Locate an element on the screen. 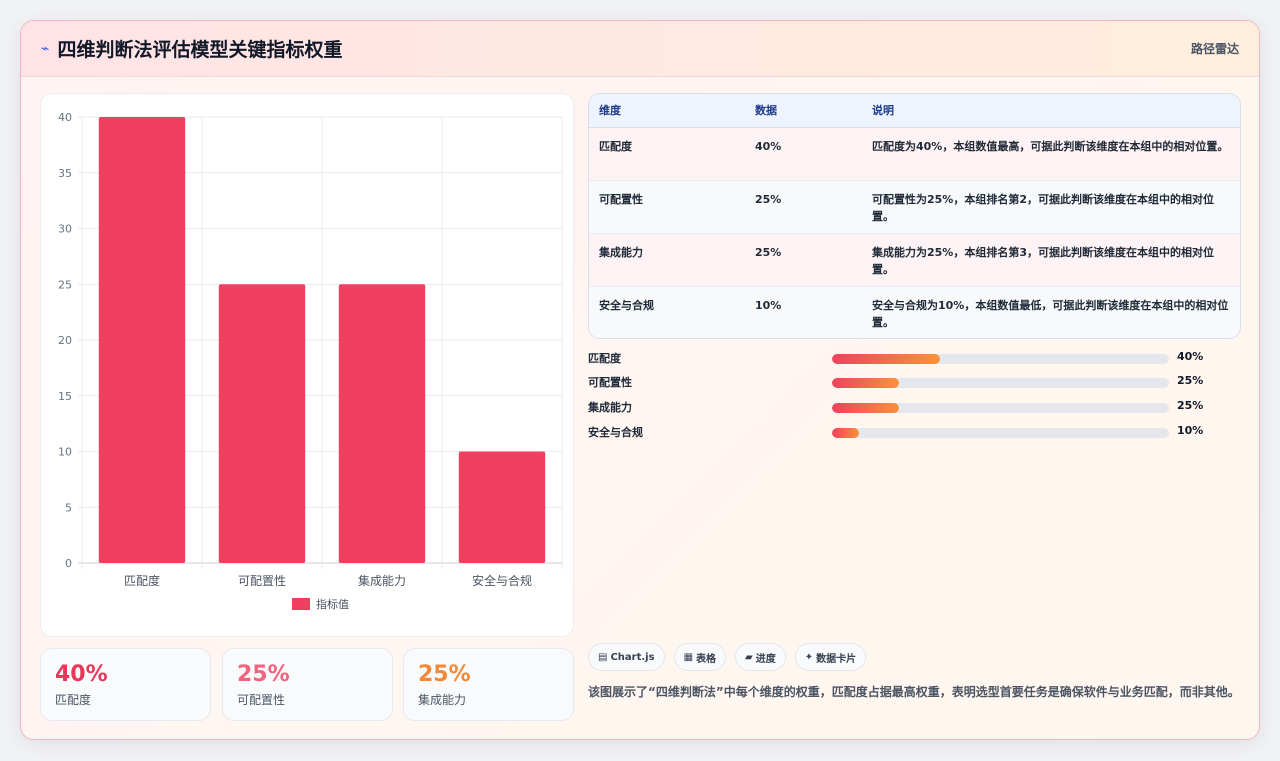  progress-icon: ▰ is located at coordinates (749, 657).